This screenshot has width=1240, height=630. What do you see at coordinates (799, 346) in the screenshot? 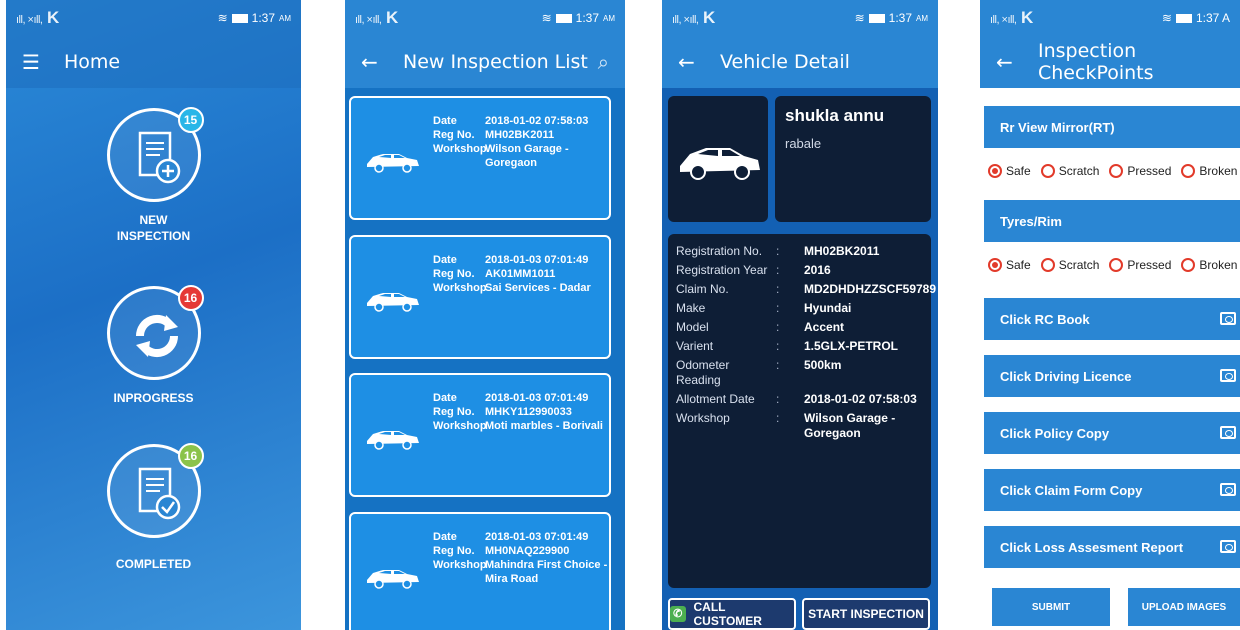
I see `detail-row: Varient: 1.5GLX-PETROL` at bounding box center [799, 346].